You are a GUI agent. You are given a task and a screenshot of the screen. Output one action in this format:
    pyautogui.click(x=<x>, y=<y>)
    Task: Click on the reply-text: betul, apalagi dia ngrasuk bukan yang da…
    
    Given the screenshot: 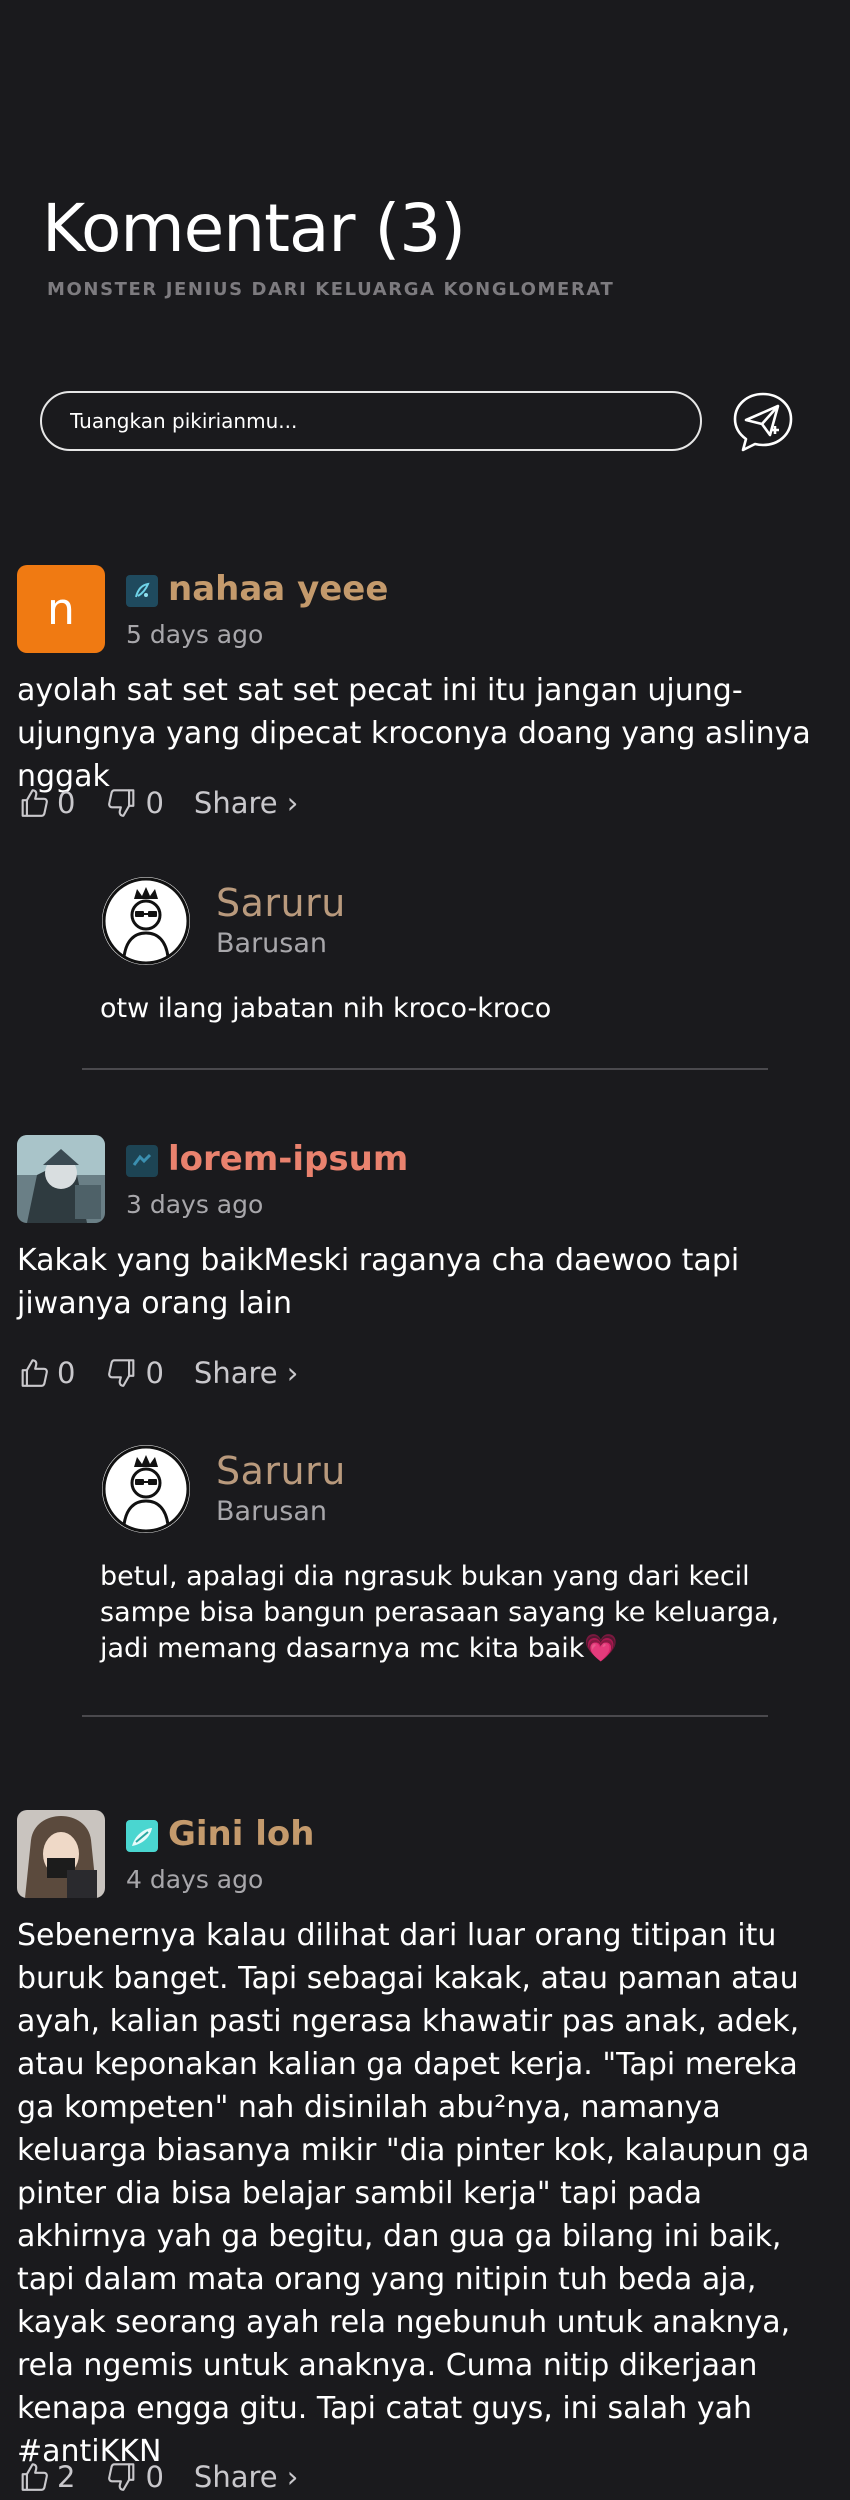 What is the action you would take?
    pyautogui.click(x=440, y=1612)
    